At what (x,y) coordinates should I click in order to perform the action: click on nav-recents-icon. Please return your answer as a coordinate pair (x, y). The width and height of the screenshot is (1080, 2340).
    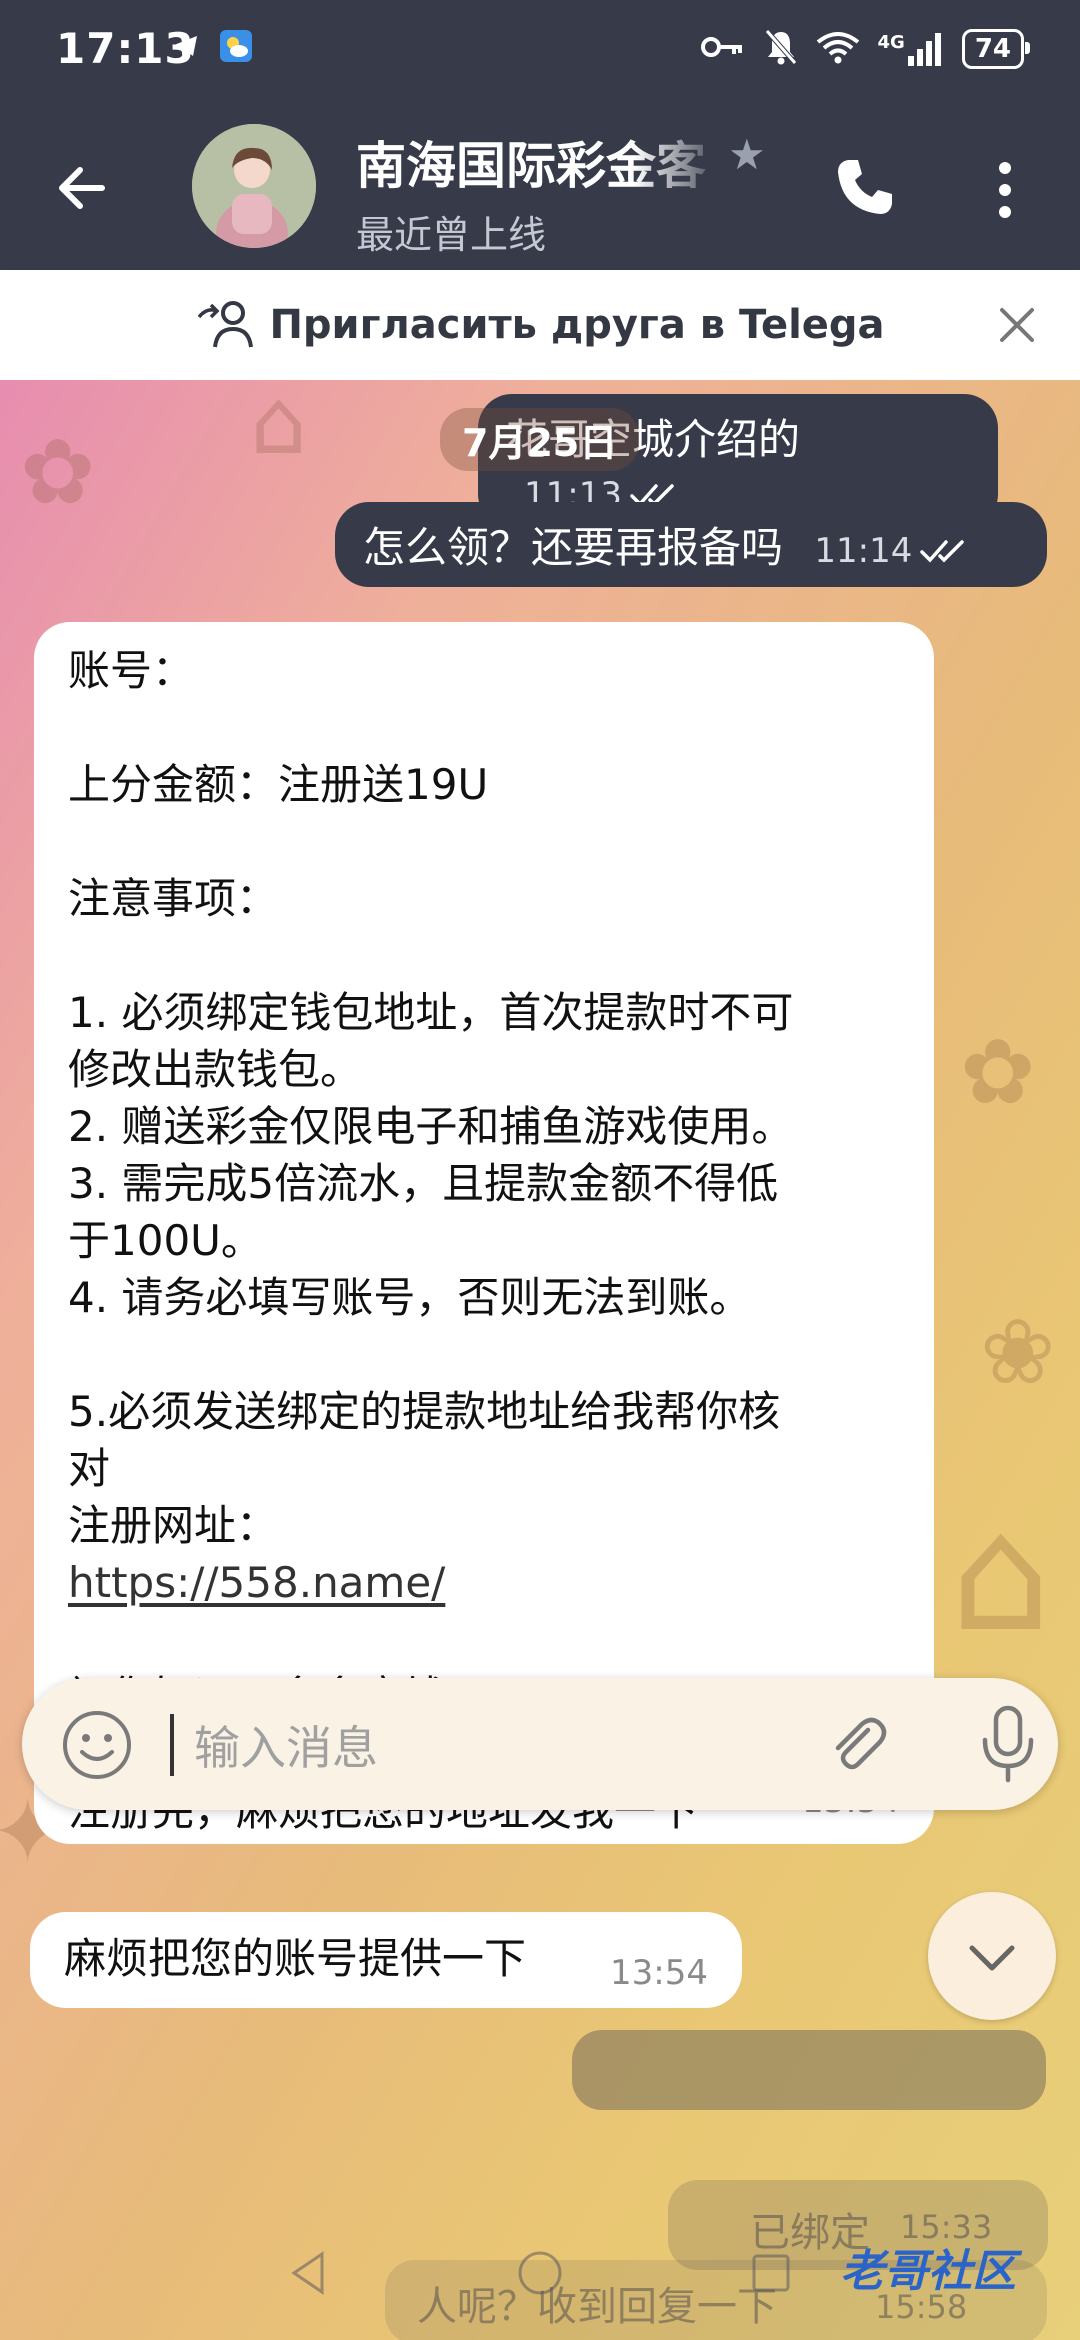
    Looking at the image, I should click on (771, 2273).